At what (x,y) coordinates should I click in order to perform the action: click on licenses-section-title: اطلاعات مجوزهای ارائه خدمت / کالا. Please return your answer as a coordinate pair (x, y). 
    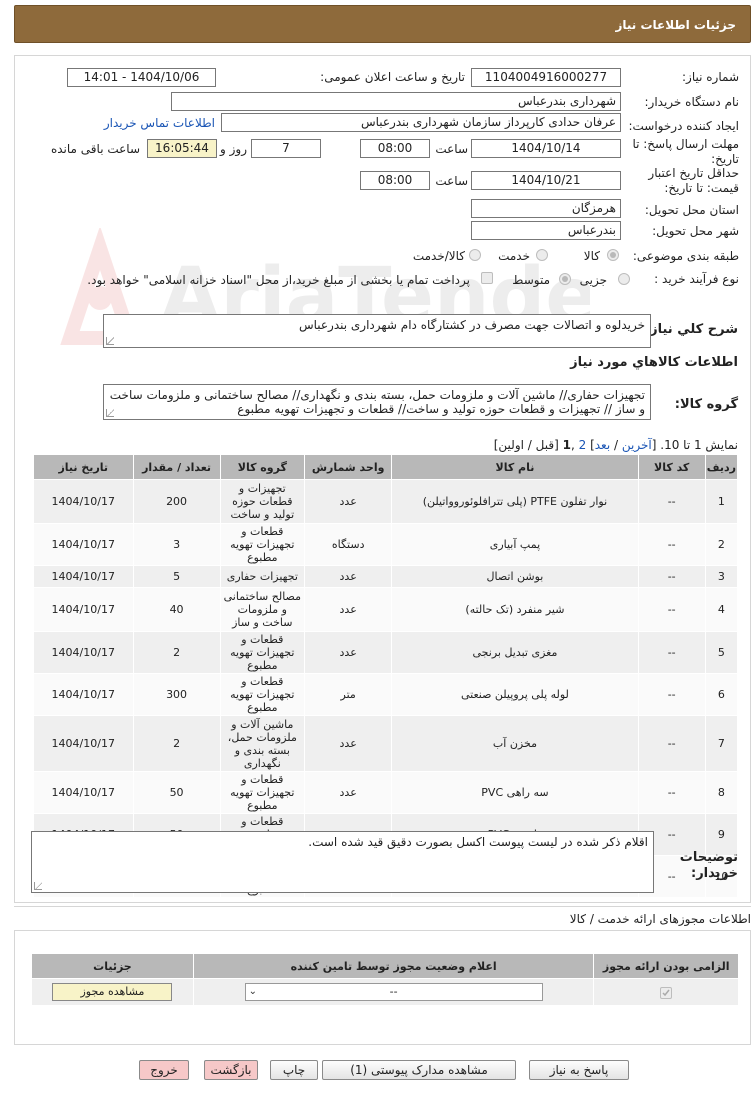
    Looking at the image, I should click on (660, 919).